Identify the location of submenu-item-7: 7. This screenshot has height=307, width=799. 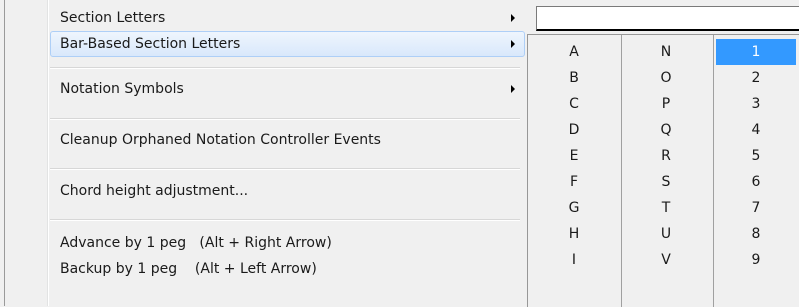
(756, 208).